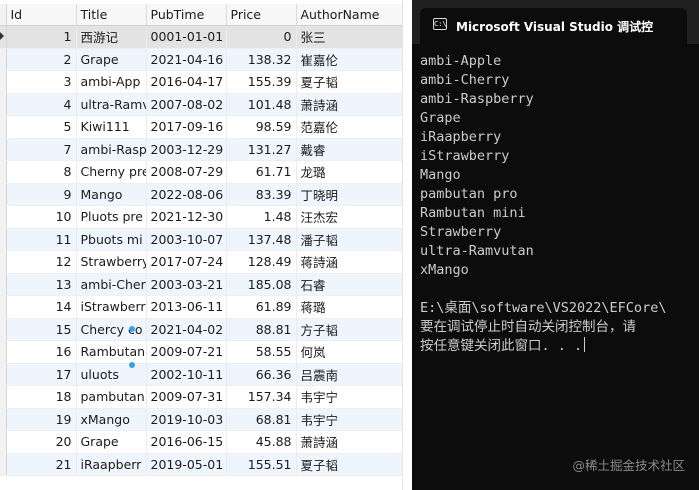 Image resolution: width=699 pixels, height=490 pixels. Describe the element at coordinates (111, 172) in the screenshot. I see `cell-title: Cherny pre` at that location.